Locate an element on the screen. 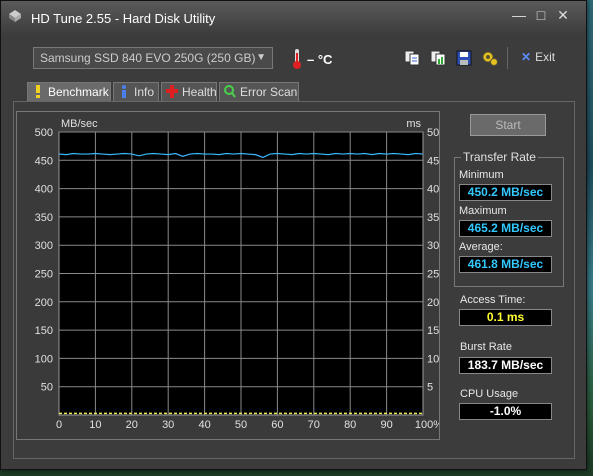  y-tick-label: 100 is located at coordinates (44, 359).